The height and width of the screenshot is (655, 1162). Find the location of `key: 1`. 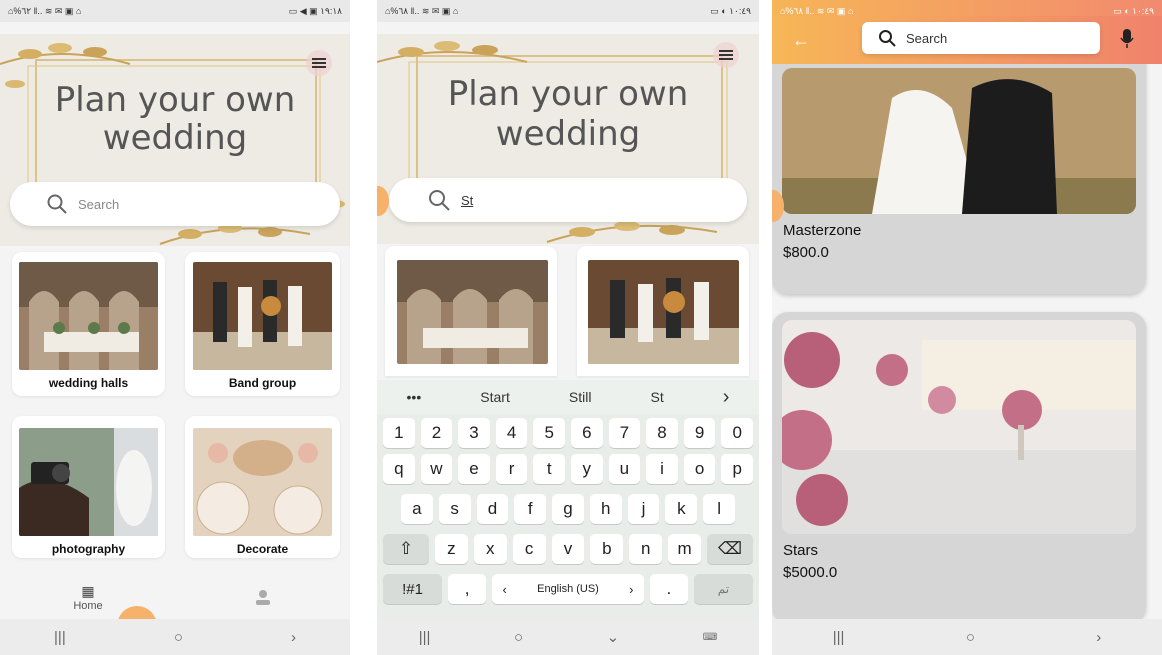

key: 1 is located at coordinates (399, 433).